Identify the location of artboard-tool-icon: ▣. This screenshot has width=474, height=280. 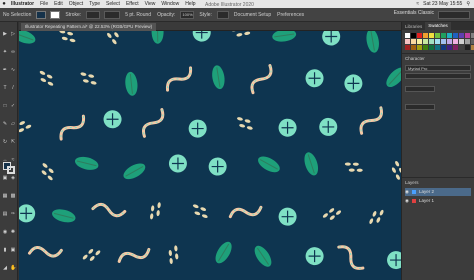
(13, 250).